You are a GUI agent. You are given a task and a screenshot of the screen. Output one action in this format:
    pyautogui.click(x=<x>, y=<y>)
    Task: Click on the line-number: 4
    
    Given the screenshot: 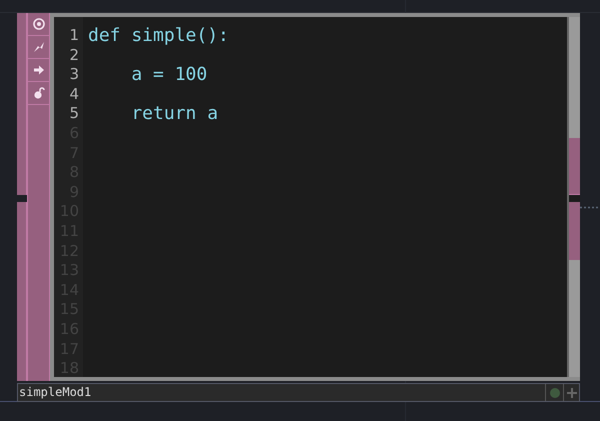 What is the action you would take?
    pyautogui.click(x=74, y=94)
    